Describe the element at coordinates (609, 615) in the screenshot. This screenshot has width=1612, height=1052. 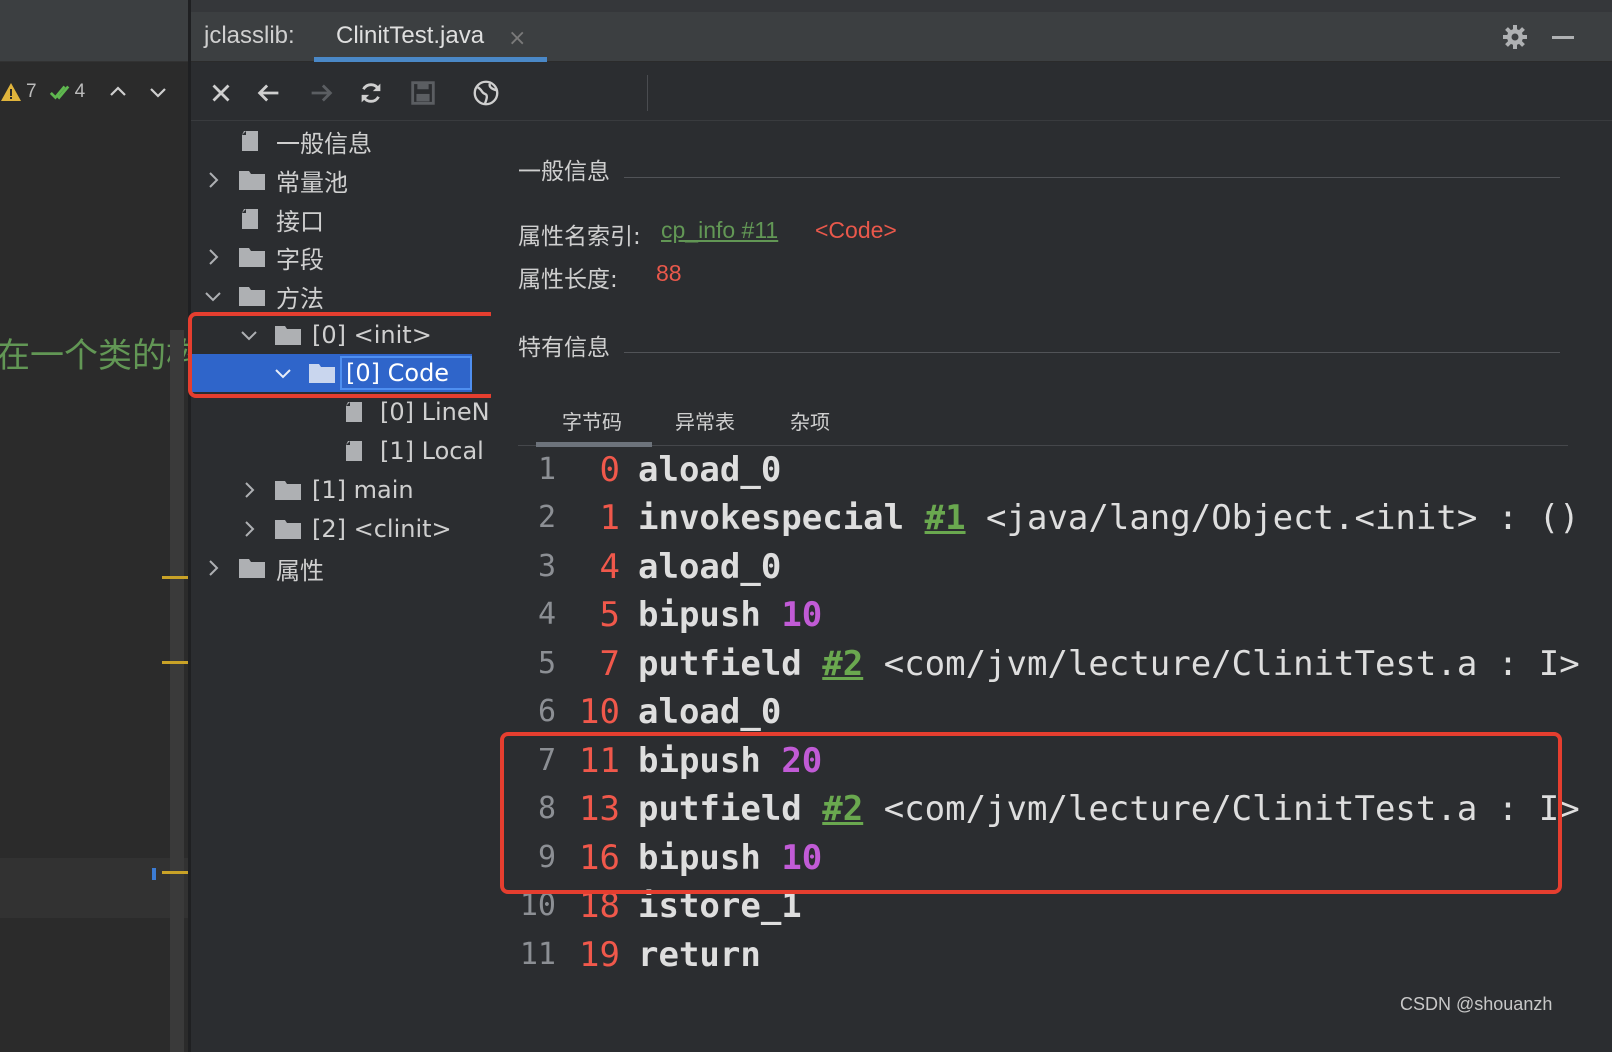
I see `offset: 5` at that location.